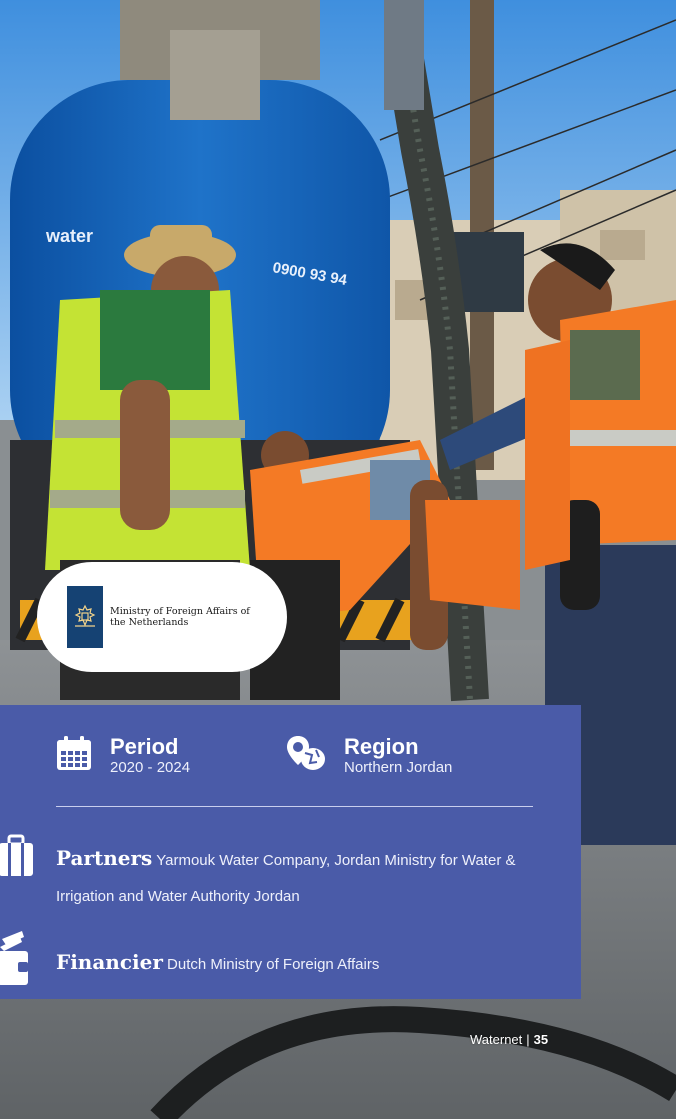  Describe the element at coordinates (398, 767) in the screenshot. I see `region-value: Northern Jordan` at that location.